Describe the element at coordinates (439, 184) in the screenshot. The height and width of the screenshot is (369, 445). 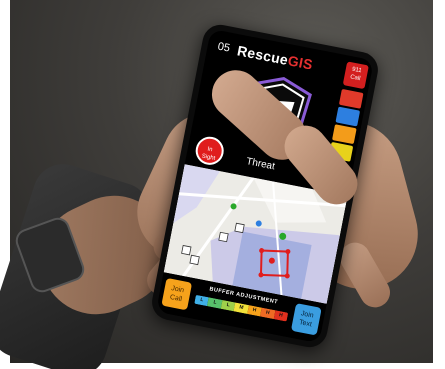
I see `right-border` at that location.